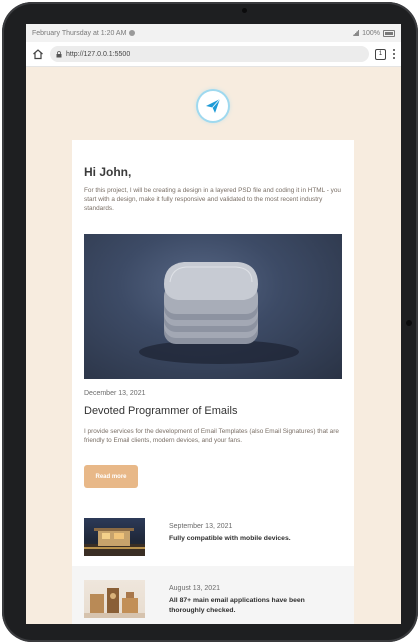 This screenshot has height=644, width=420. Describe the element at coordinates (194, 588) in the screenshot. I see `list-item-date: August 13, 2021` at that location.